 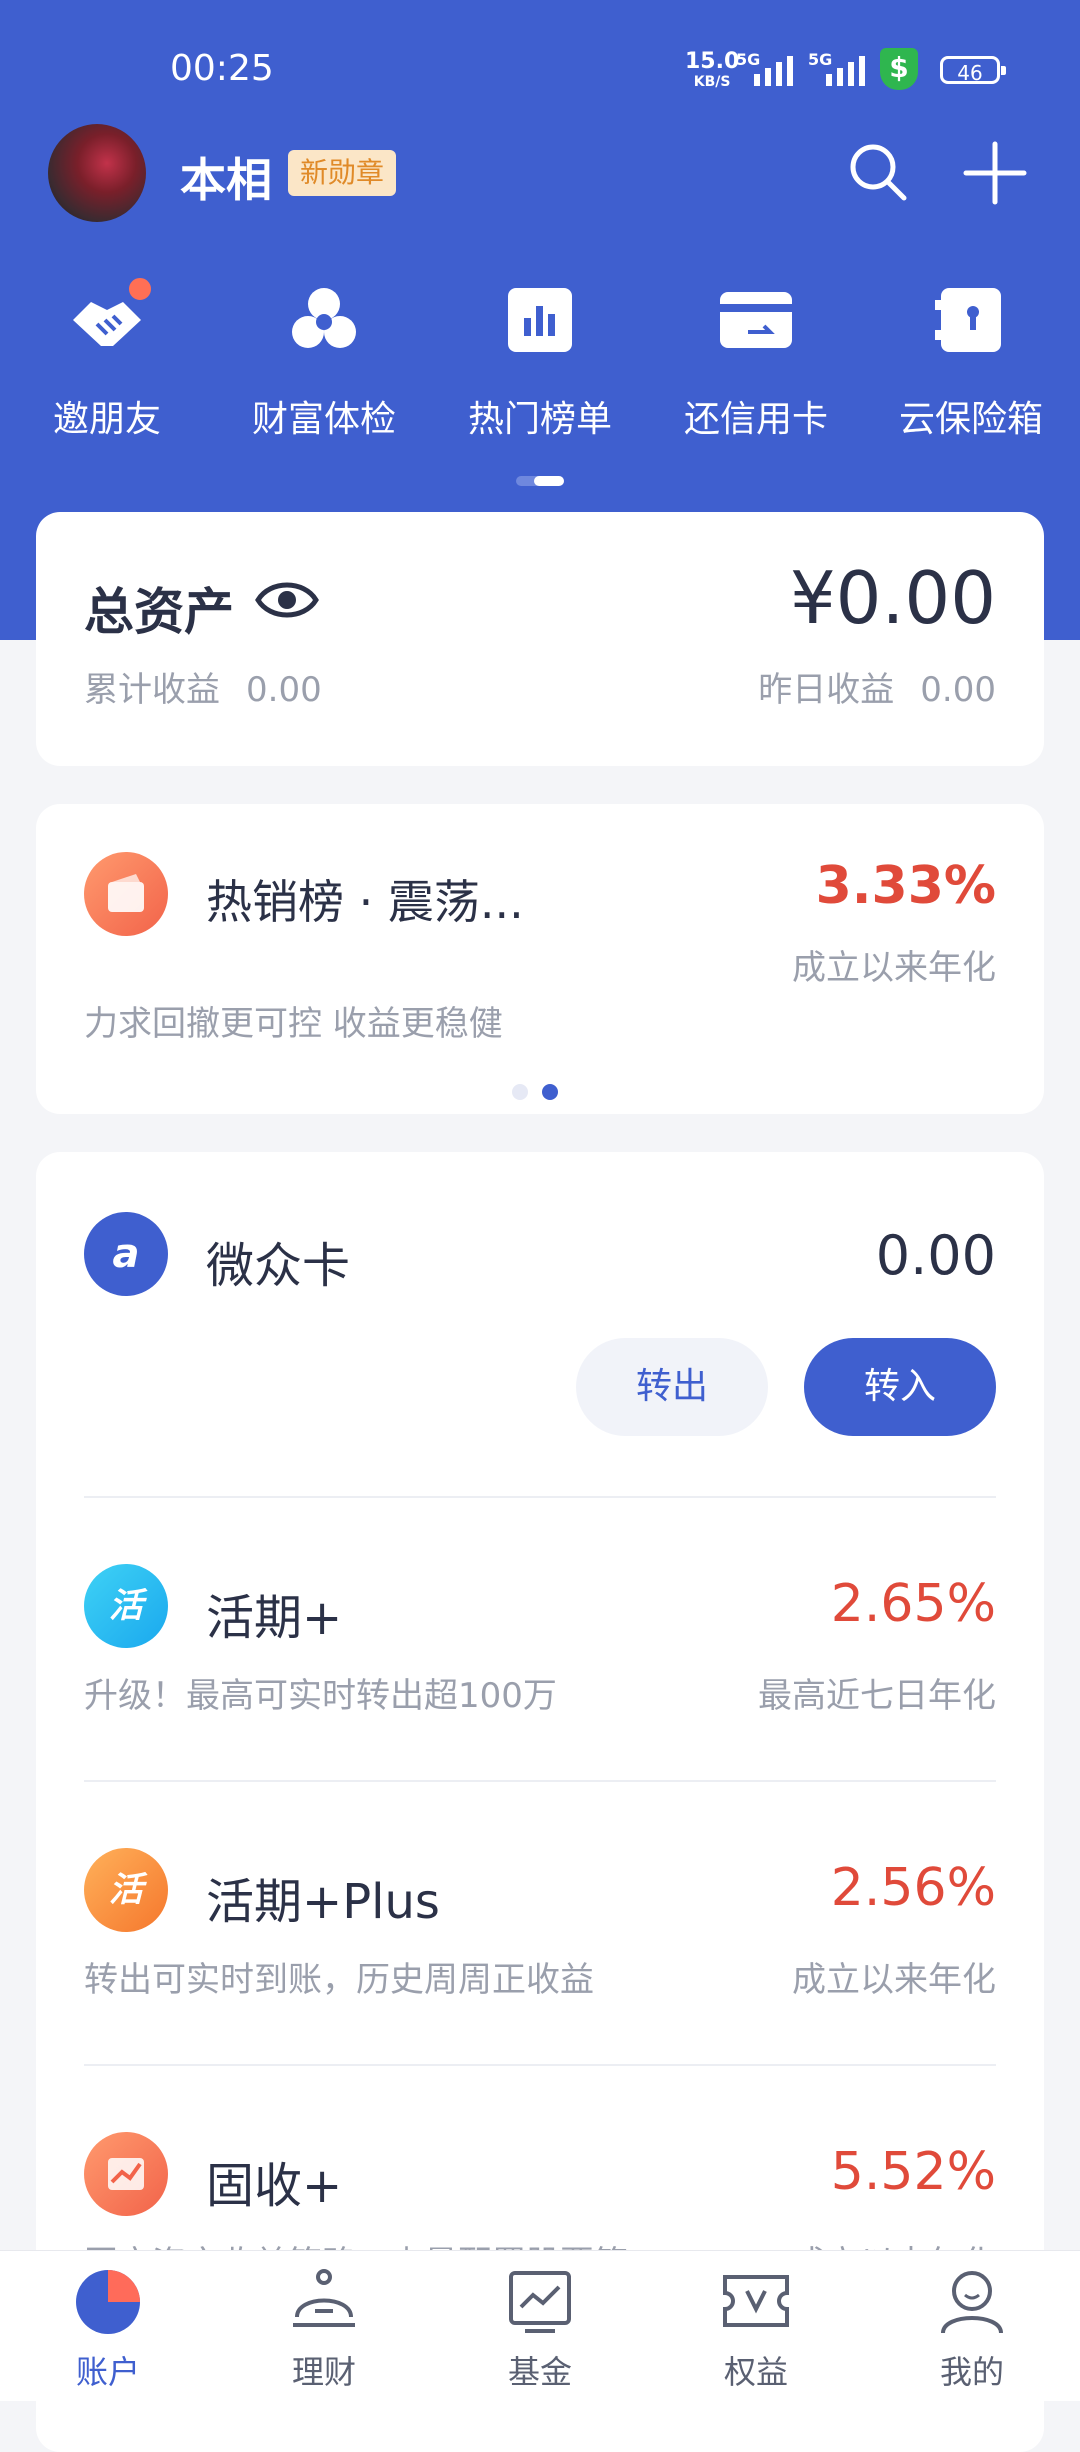 What do you see at coordinates (913, 2172) in the screenshot?
I see `product-rate: 5.52%` at bounding box center [913, 2172].